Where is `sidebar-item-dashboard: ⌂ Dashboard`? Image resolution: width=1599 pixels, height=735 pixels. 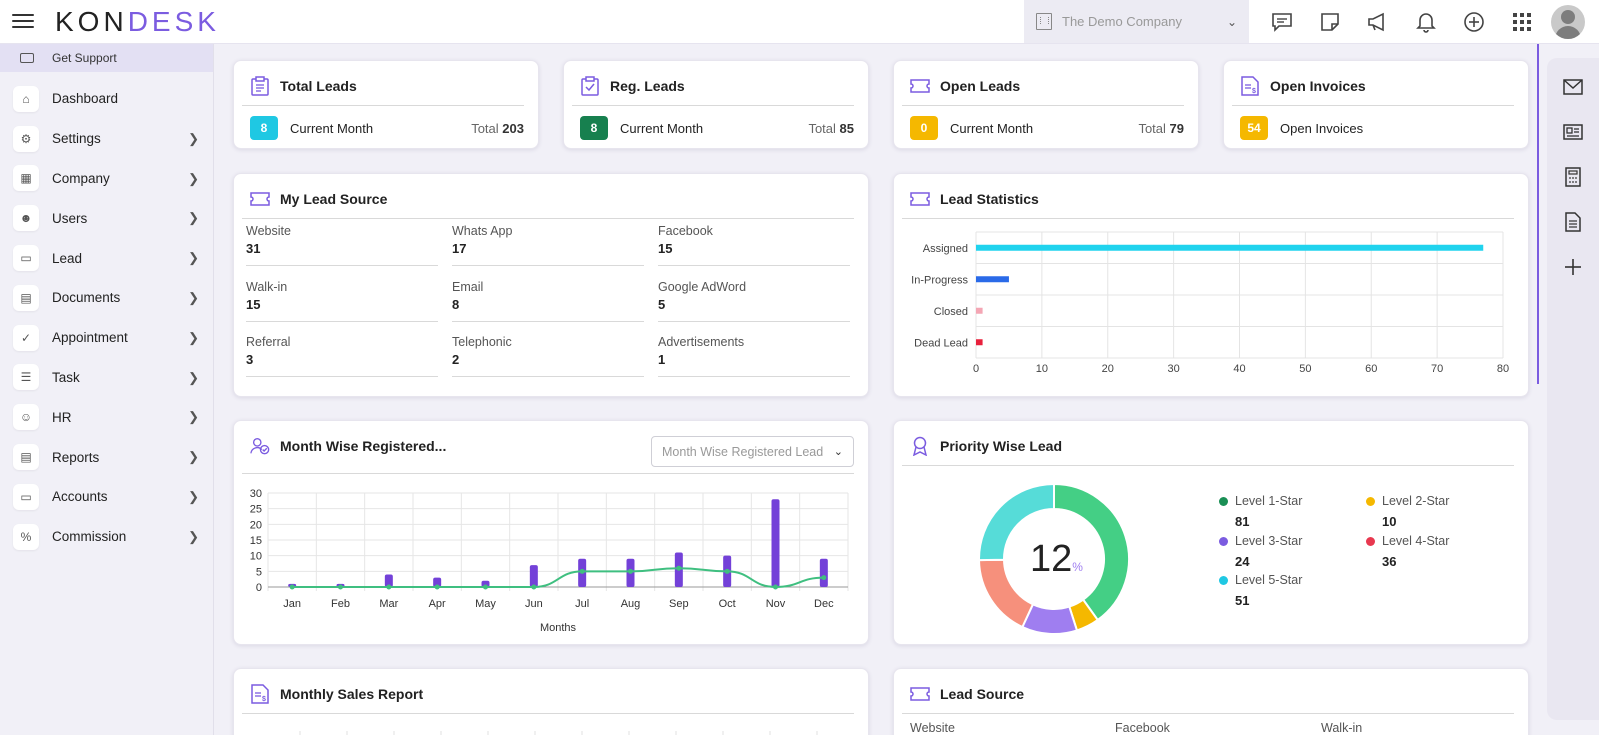 sidebar-item-dashboard: ⌂ Dashboard is located at coordinates (106, 99).